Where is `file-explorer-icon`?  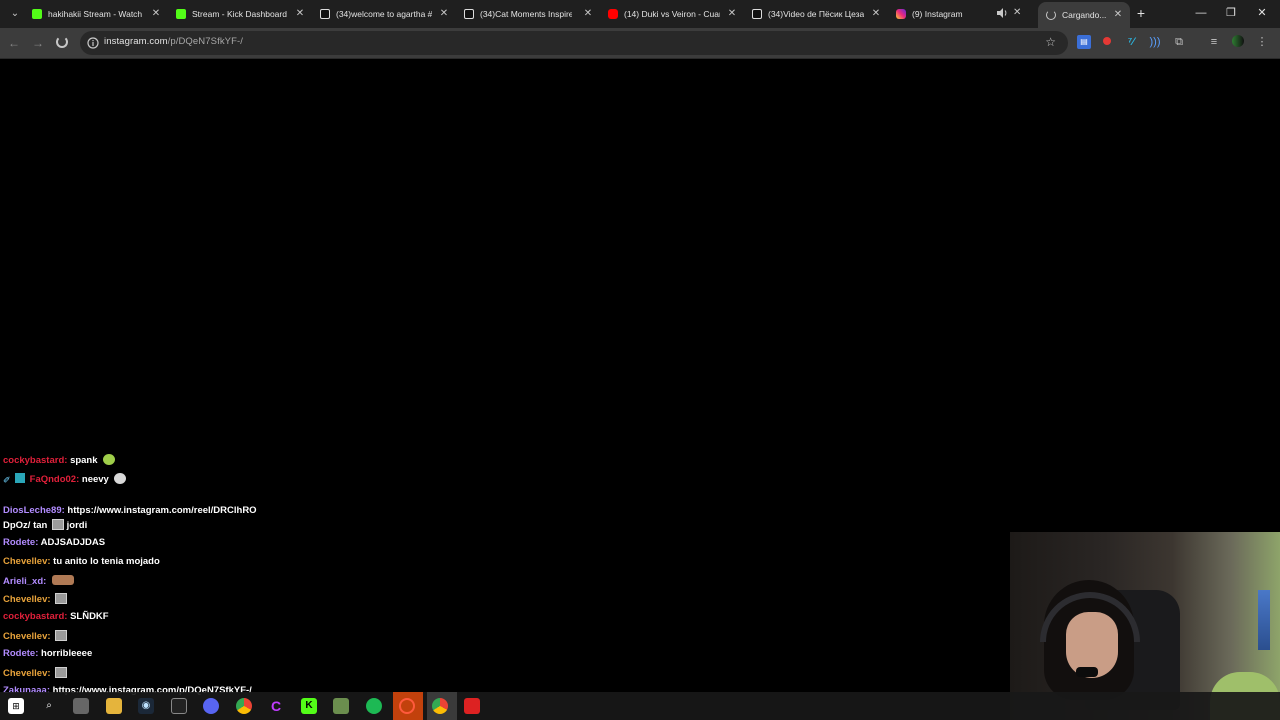 file-explorer-icon is located at coordinates (114, 706).